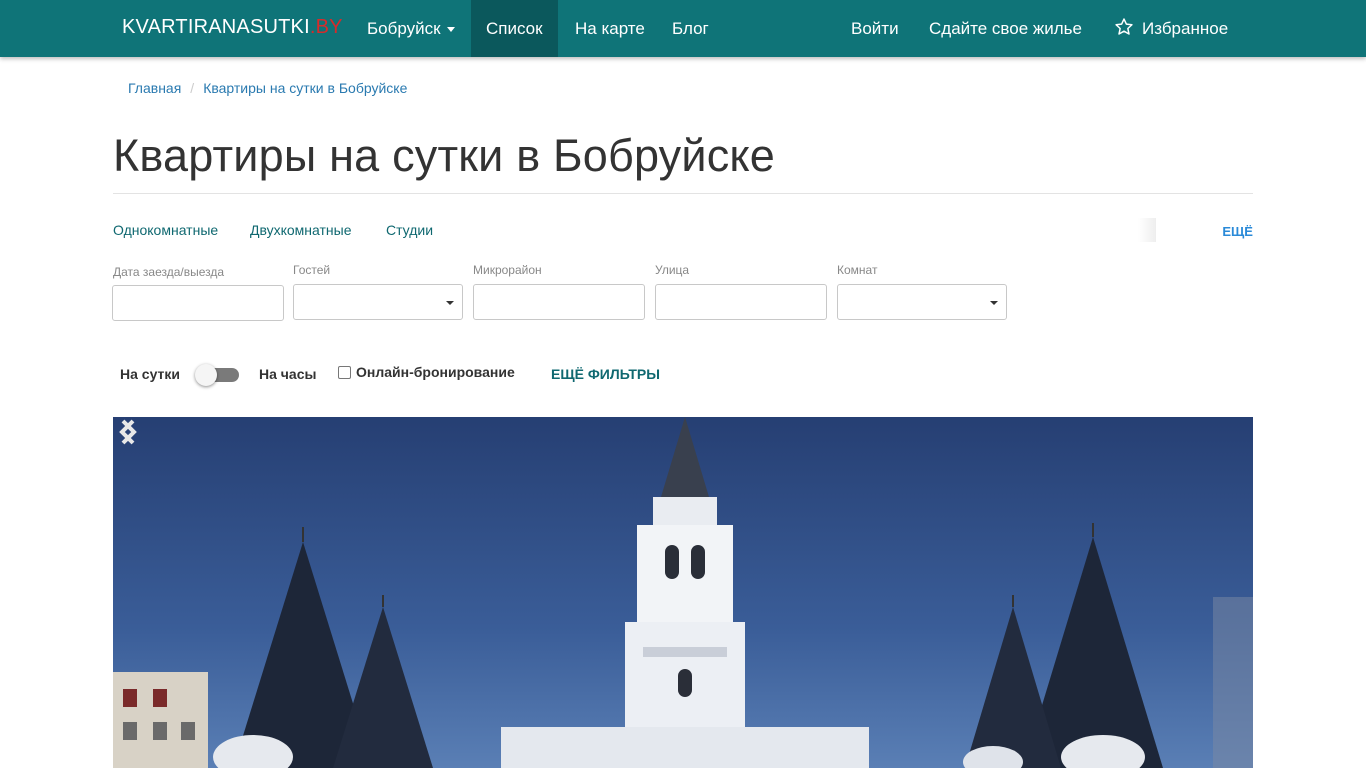 Image resolution: width=1366 pixels, height=768 pixels. I want to click on toggle-knob, so click(206, 375).